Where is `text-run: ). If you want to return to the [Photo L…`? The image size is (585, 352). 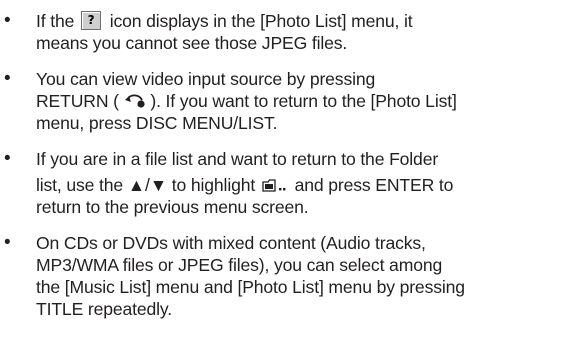
text-run: ). If you want to return to the [Photo L… is located at coordinates (303, 101).